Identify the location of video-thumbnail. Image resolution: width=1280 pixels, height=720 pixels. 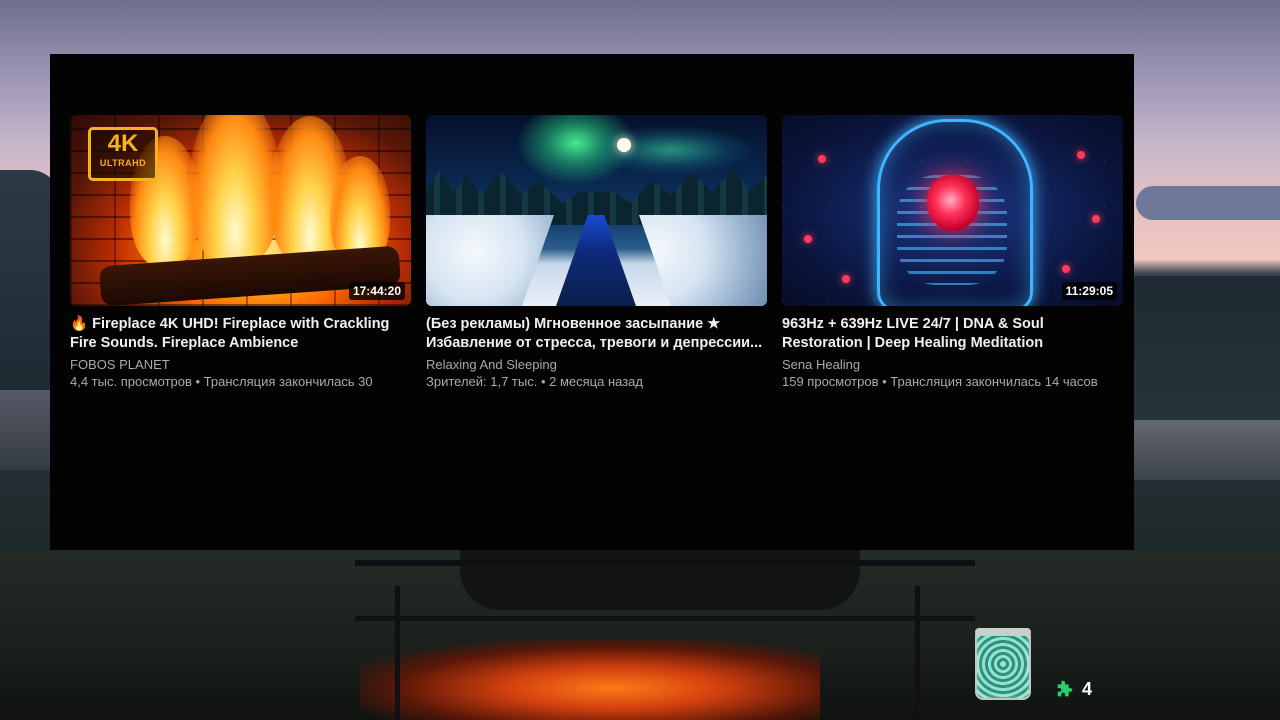
(596, 210).